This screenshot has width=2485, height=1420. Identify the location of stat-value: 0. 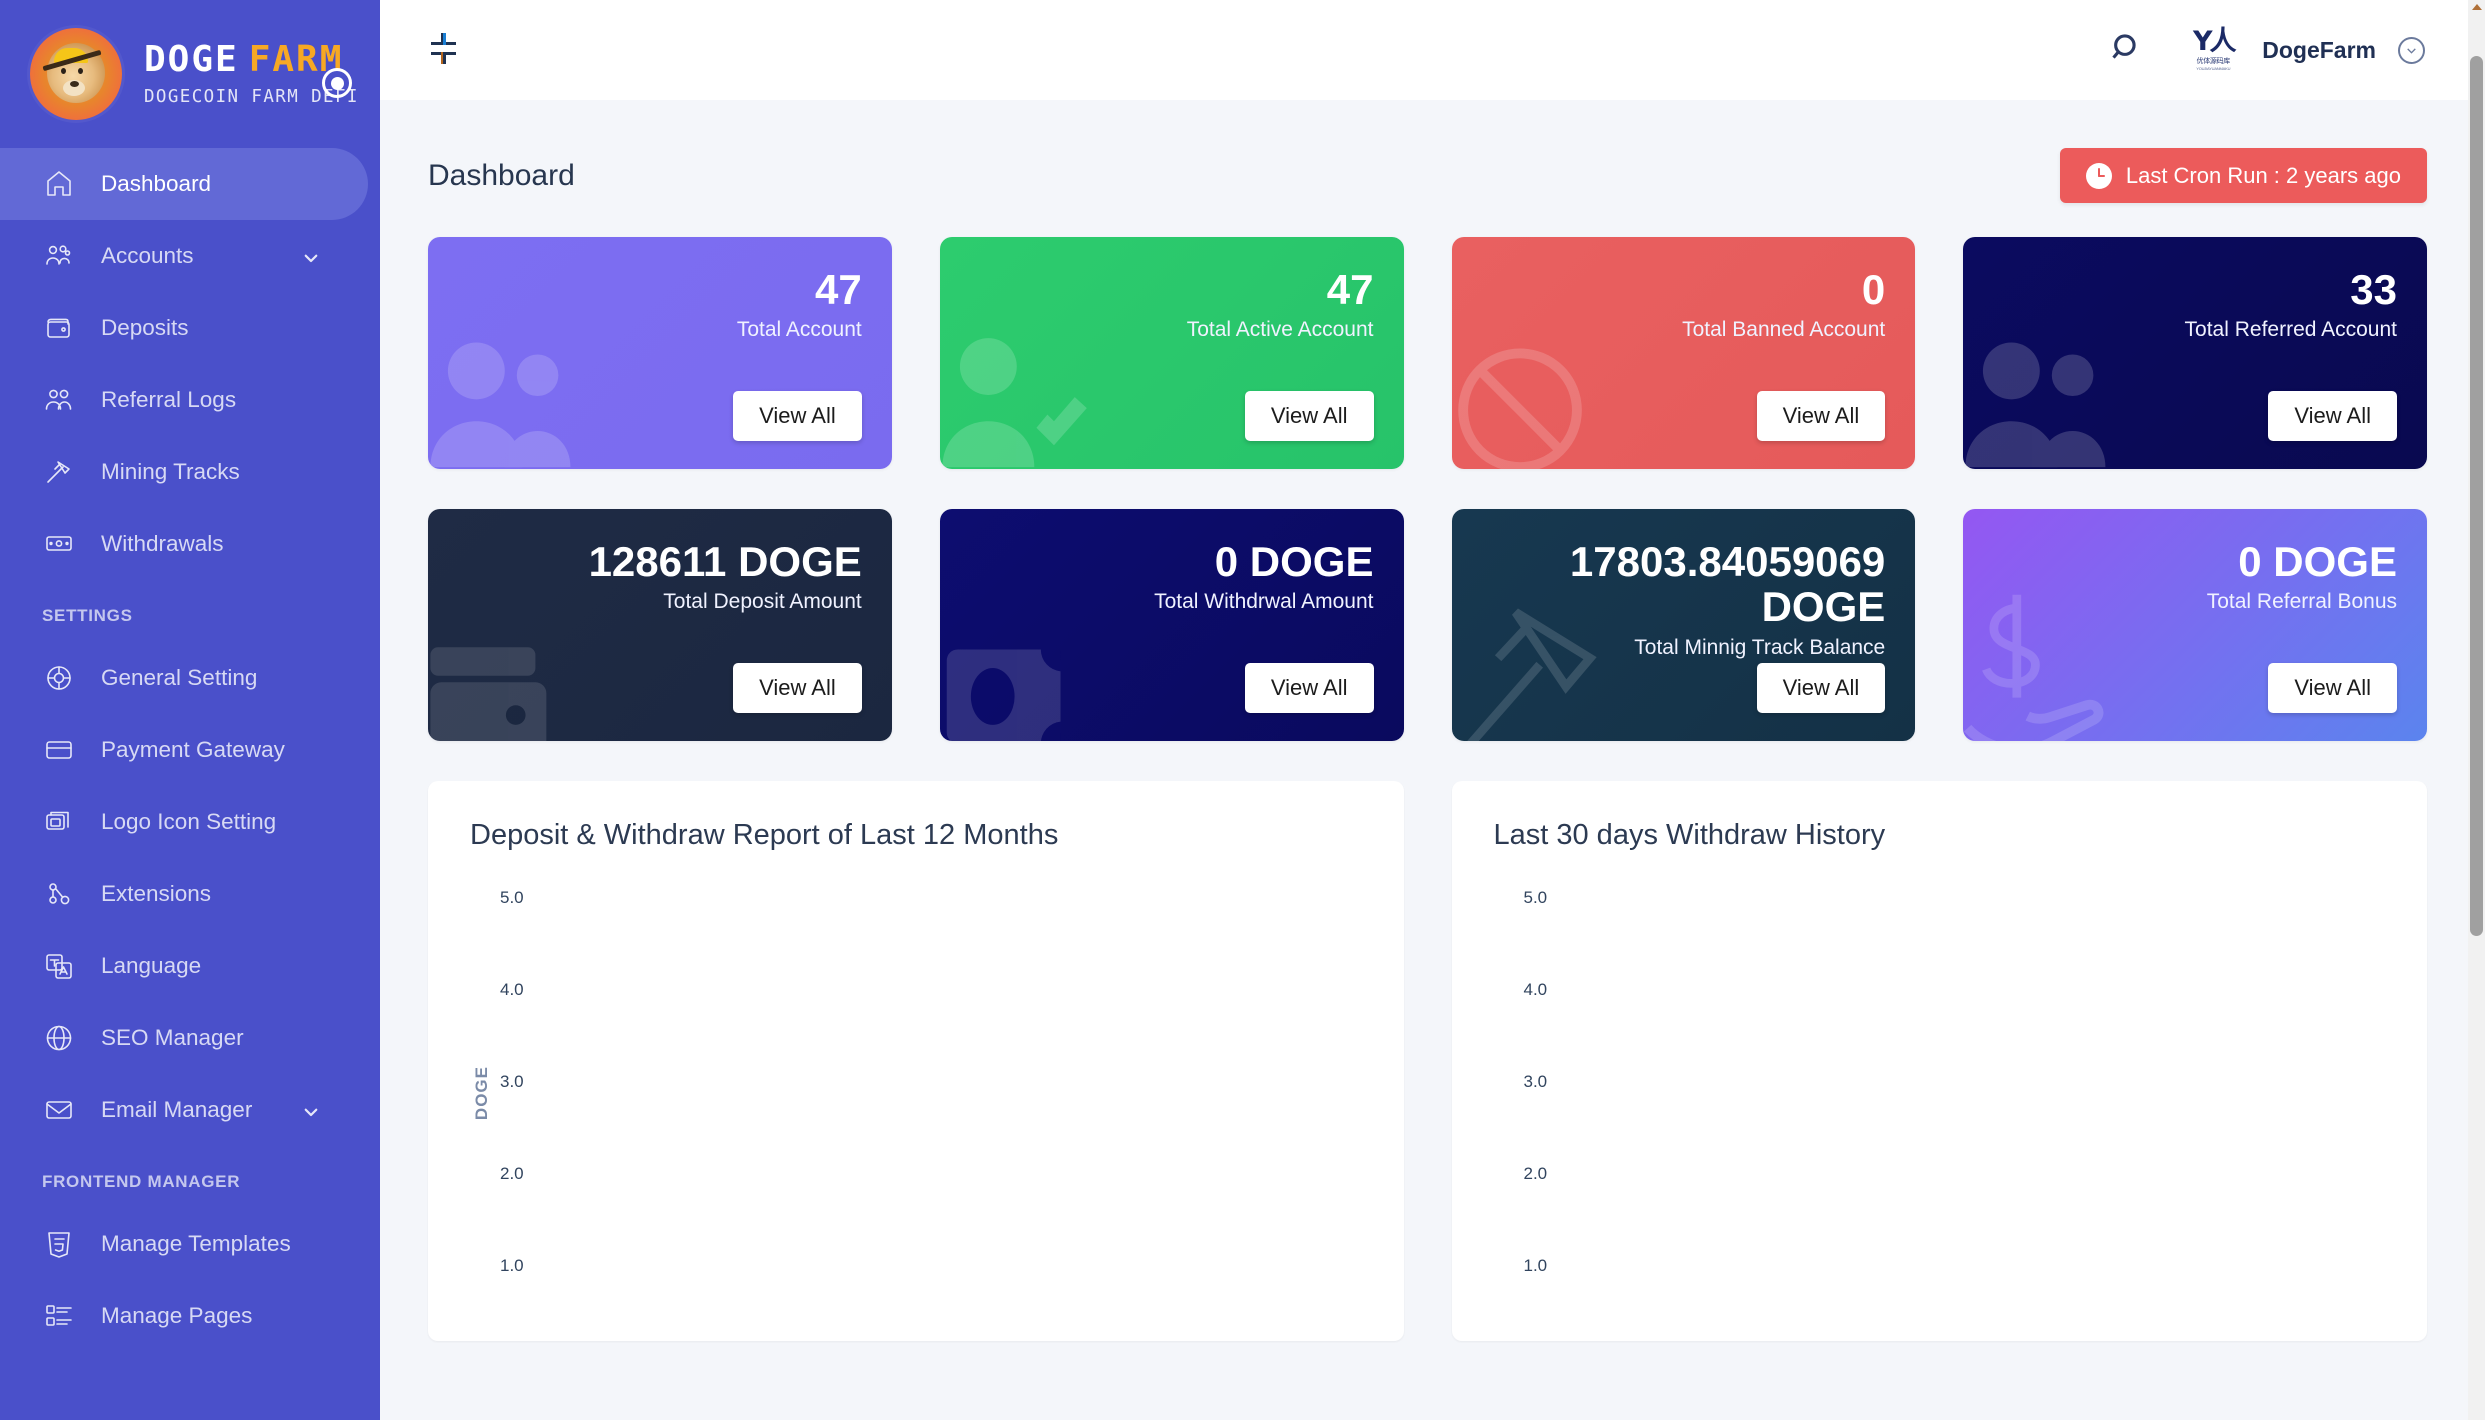
(1873, 289).